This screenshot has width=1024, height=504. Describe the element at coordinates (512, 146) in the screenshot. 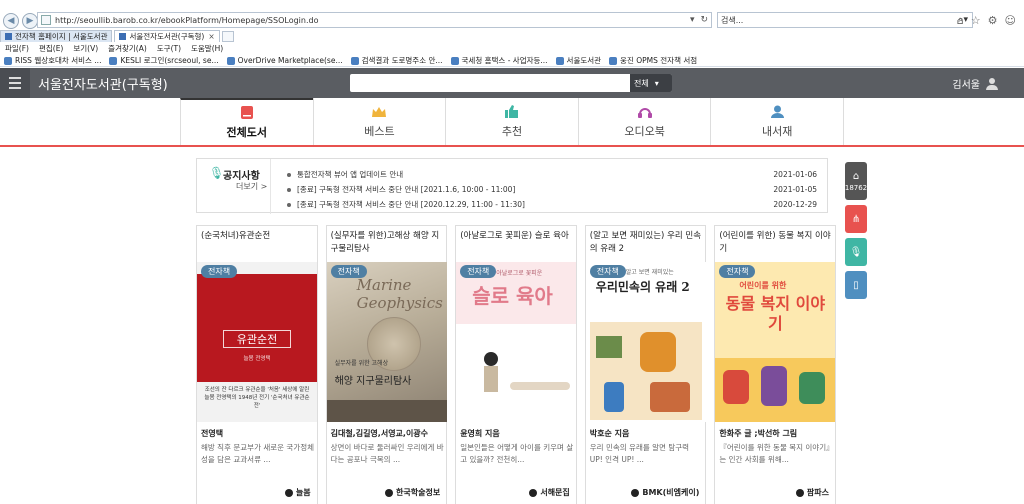

I see `category-divider` at that location.